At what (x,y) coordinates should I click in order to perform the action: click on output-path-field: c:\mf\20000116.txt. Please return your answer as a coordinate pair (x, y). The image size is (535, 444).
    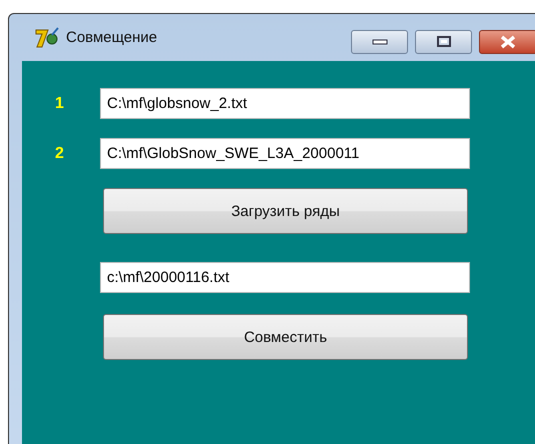
    Looking at the image, I should click on (285, 277).